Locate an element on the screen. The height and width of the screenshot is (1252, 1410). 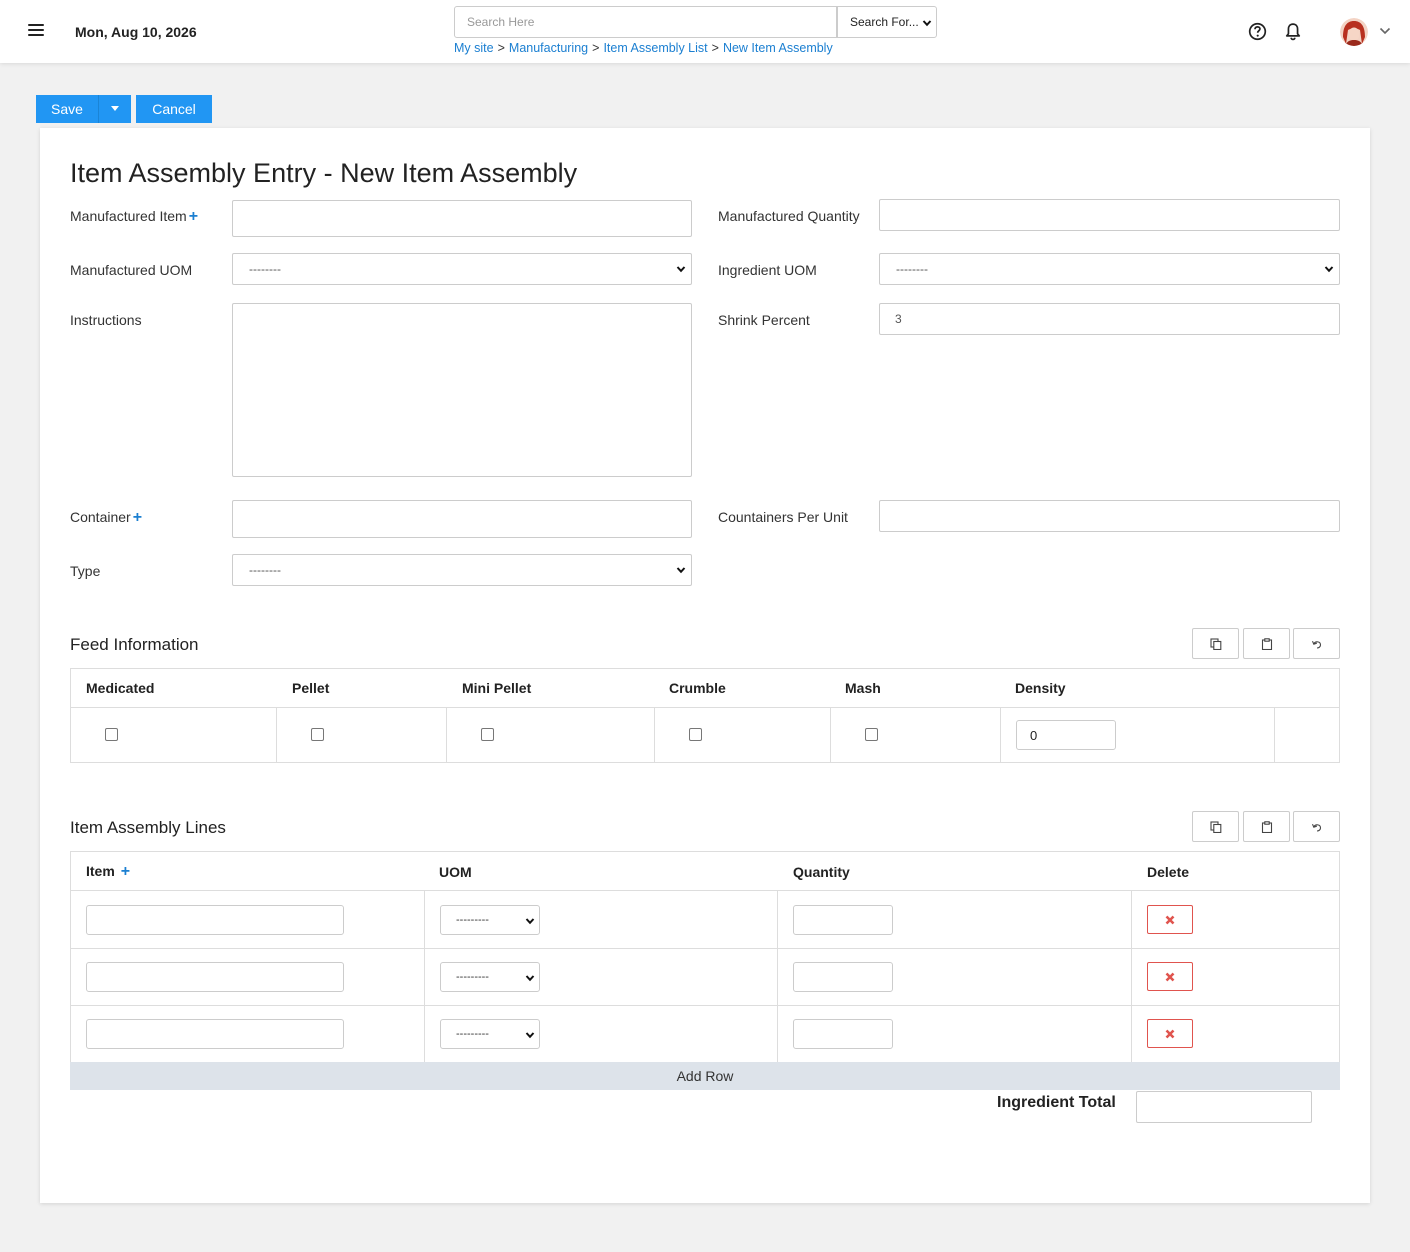
bell-icon is located at coordinates (1293, 31).